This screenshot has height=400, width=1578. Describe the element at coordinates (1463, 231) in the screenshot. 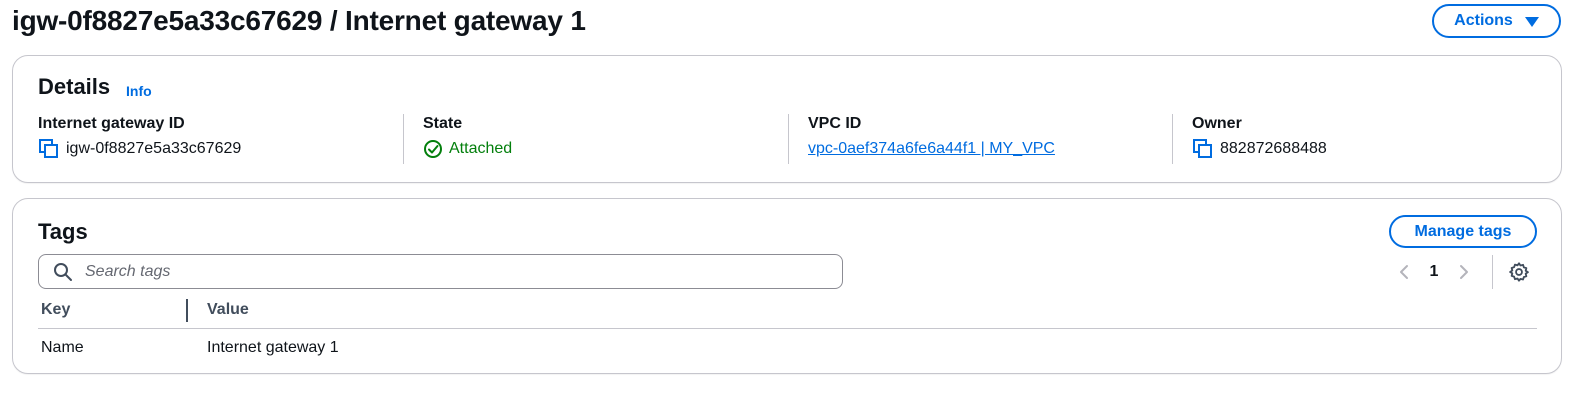

I see `manage-tags-button: Manage tags` at that location.